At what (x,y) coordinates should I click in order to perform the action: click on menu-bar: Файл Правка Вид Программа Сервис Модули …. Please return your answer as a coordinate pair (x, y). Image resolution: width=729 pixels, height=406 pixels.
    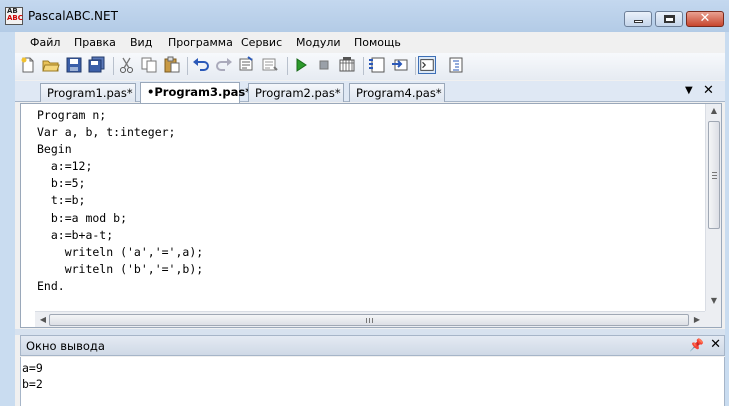
    Looking at the image, I should click on (370, 42).